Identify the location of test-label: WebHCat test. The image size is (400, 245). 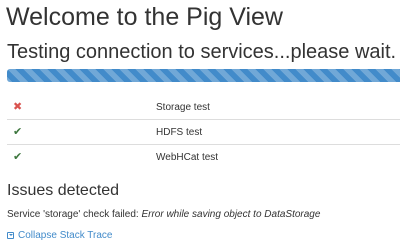
(278, 156).